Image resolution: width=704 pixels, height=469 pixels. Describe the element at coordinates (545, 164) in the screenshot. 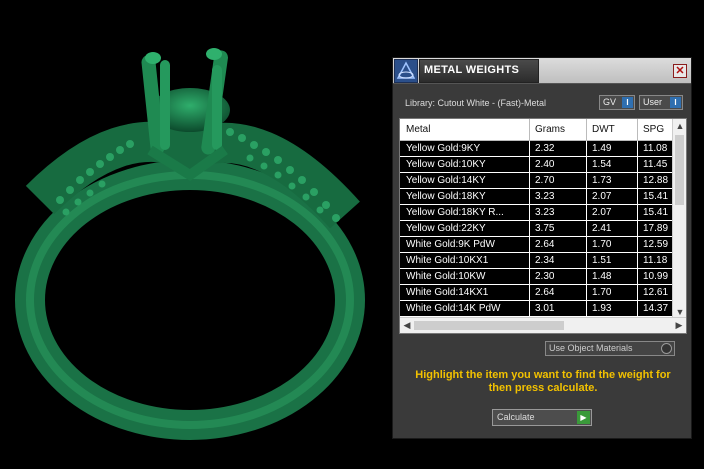

I see `cell-grams: 2.40` at that location.